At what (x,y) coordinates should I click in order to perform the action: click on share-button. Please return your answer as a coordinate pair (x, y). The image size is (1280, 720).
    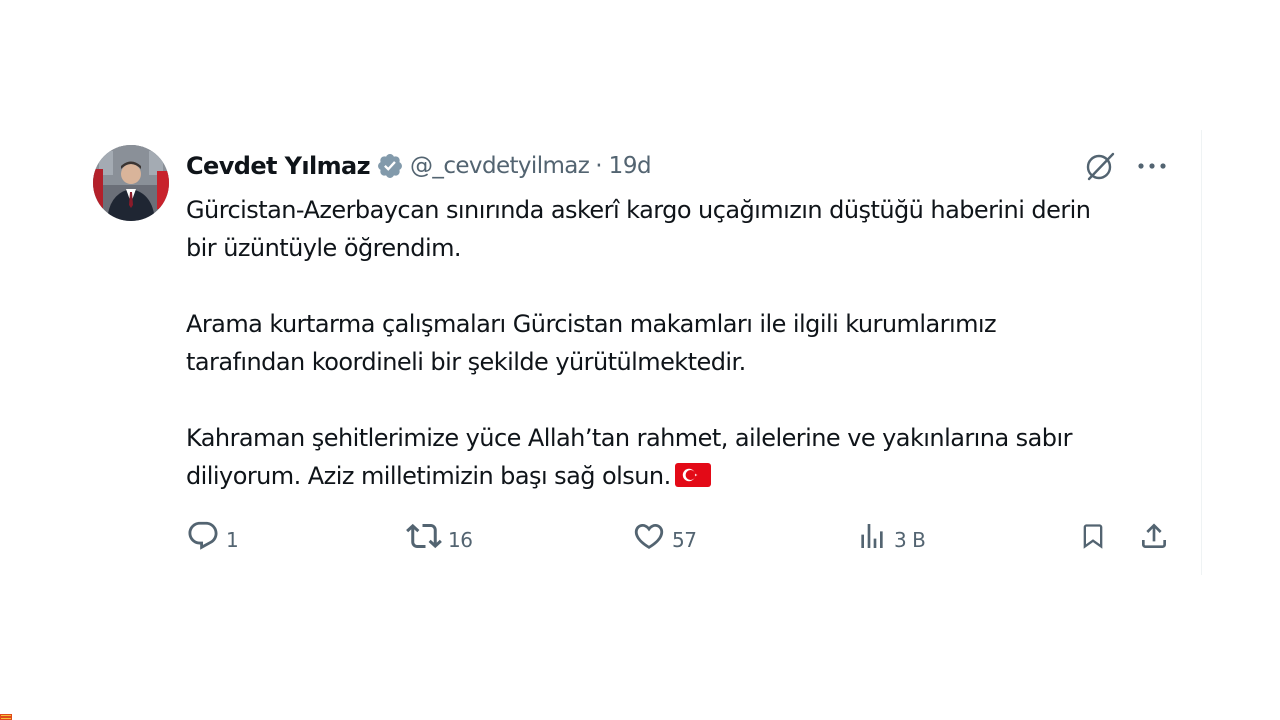
    Looking at the image, I should click on (1154, 536).